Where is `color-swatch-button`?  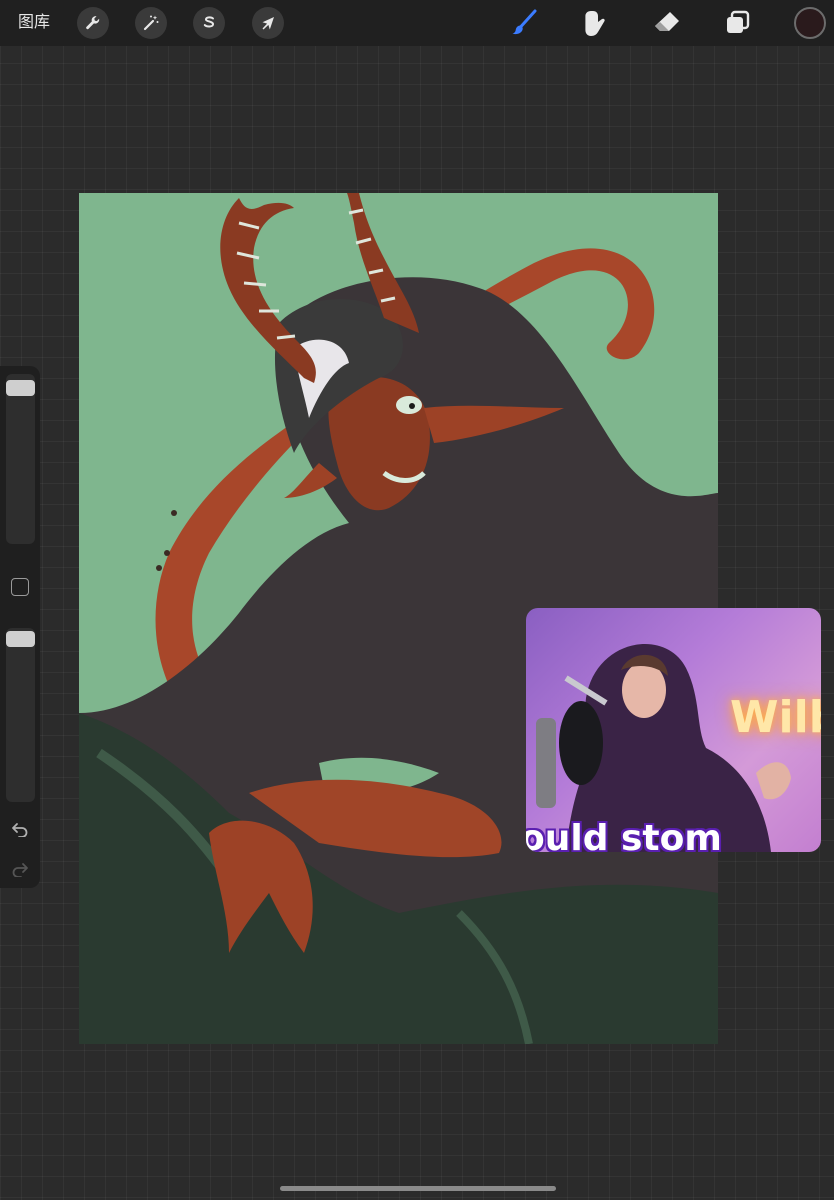 color-swatch-button is located at coordinates (810, 23).